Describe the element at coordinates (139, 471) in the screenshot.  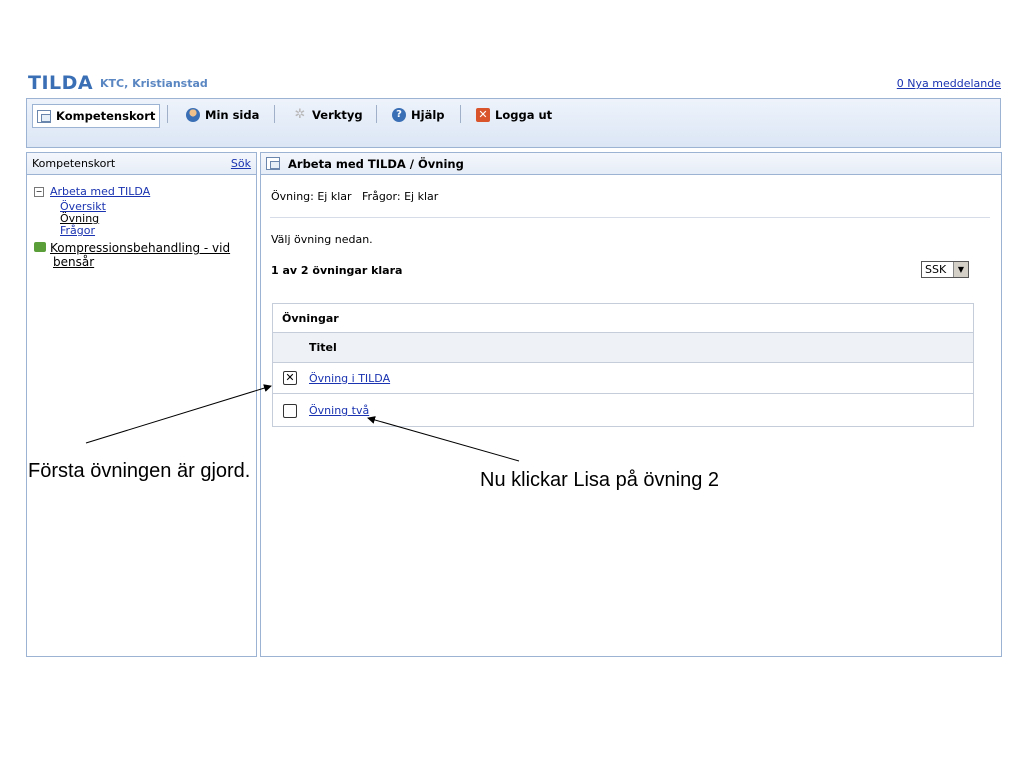
I see `annotation-text-left: Första övningen är gjord.` at that location.